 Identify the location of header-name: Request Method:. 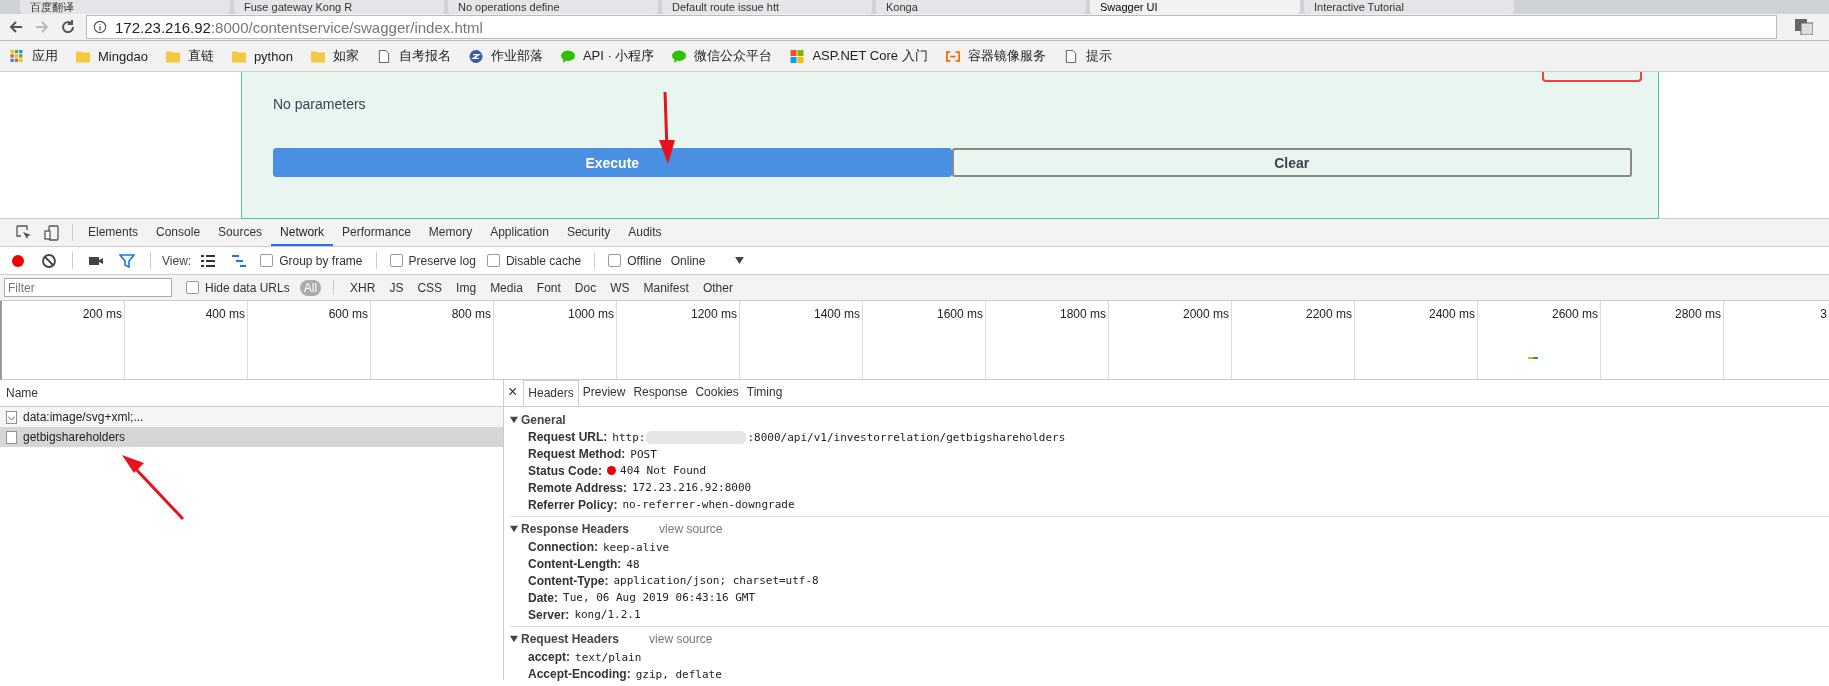
(577, 454).